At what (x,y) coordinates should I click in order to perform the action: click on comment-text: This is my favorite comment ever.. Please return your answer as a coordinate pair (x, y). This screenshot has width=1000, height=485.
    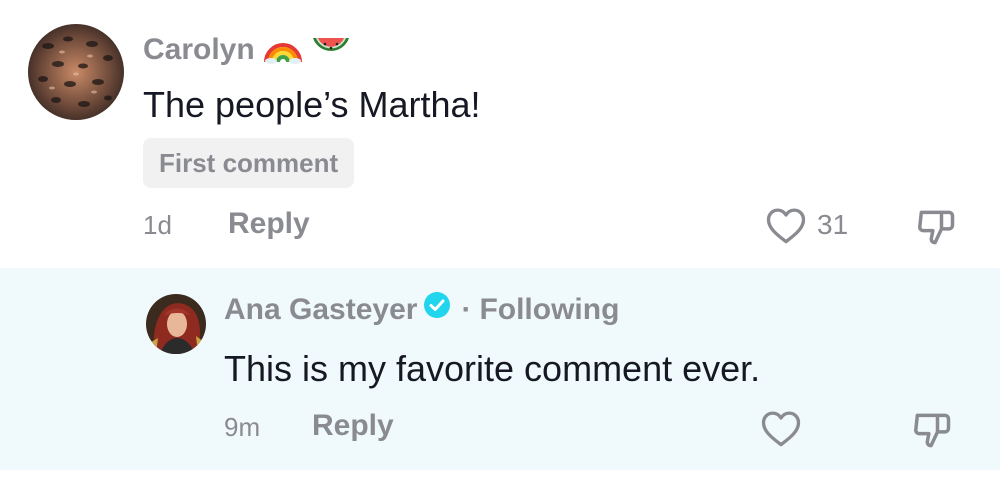
    Looking at the image, I should click on (492, 368).